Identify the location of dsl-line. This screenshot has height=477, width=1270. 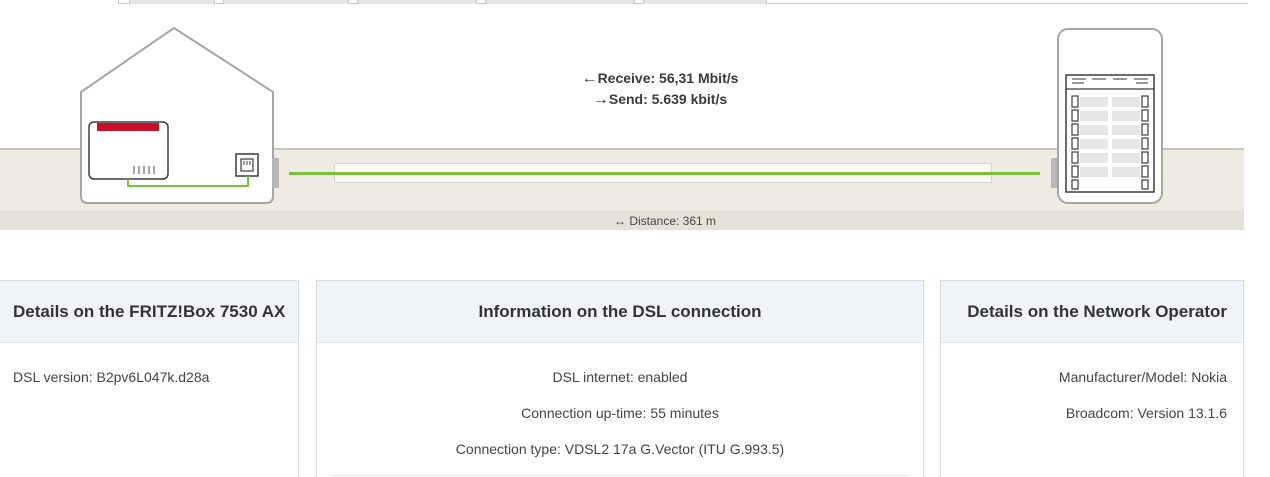
(664, 173).